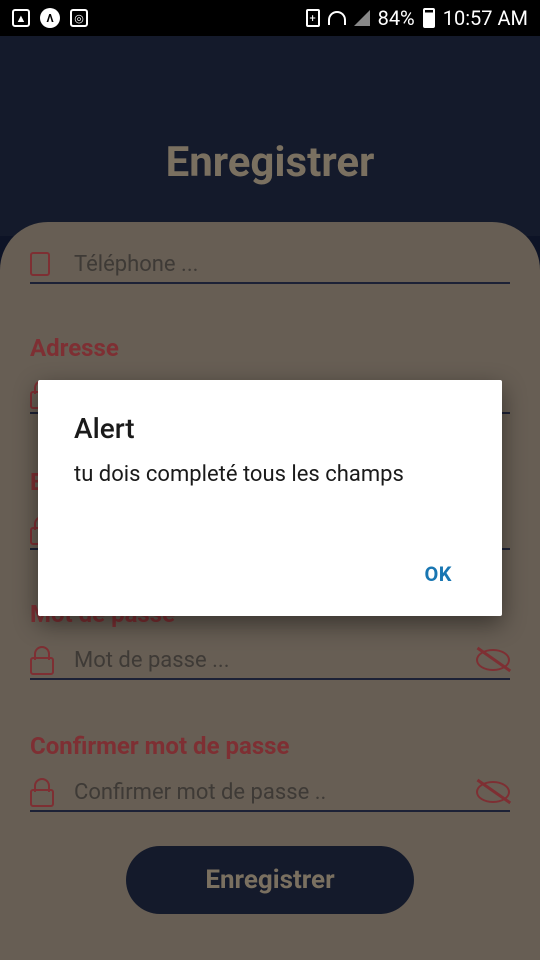  What do you see at coordinates (74, 348) in the screenshot?
I see `address-label: Adresse` at bounding box center [74, 348].